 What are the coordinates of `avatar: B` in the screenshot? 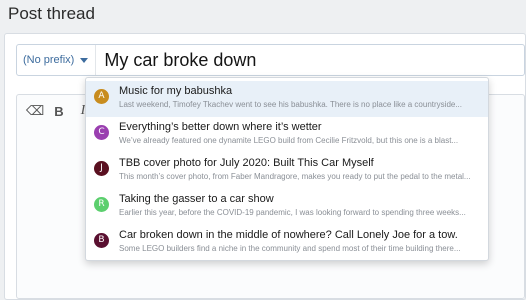 It's located at (101, 240).